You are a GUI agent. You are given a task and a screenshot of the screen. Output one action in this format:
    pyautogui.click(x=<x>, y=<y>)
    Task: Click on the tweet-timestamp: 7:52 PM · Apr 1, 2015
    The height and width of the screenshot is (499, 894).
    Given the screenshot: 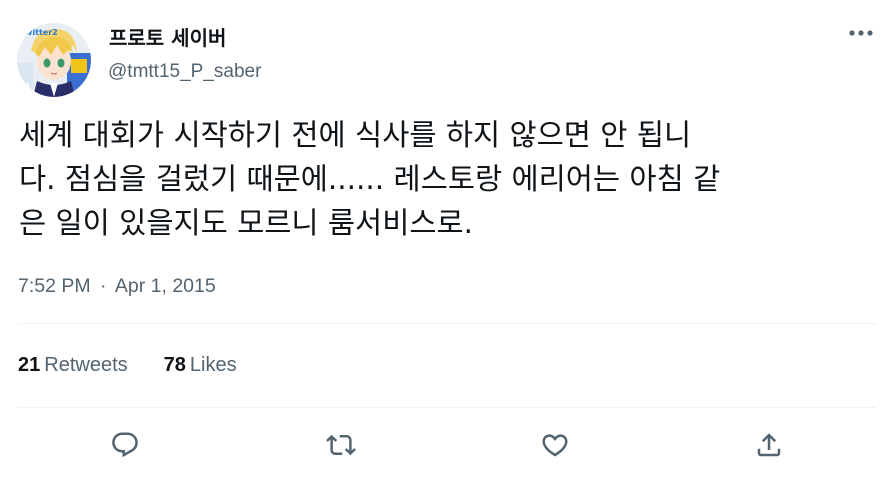 What is the action you would take?
    pyautogui.click(x=117, y=286)
    